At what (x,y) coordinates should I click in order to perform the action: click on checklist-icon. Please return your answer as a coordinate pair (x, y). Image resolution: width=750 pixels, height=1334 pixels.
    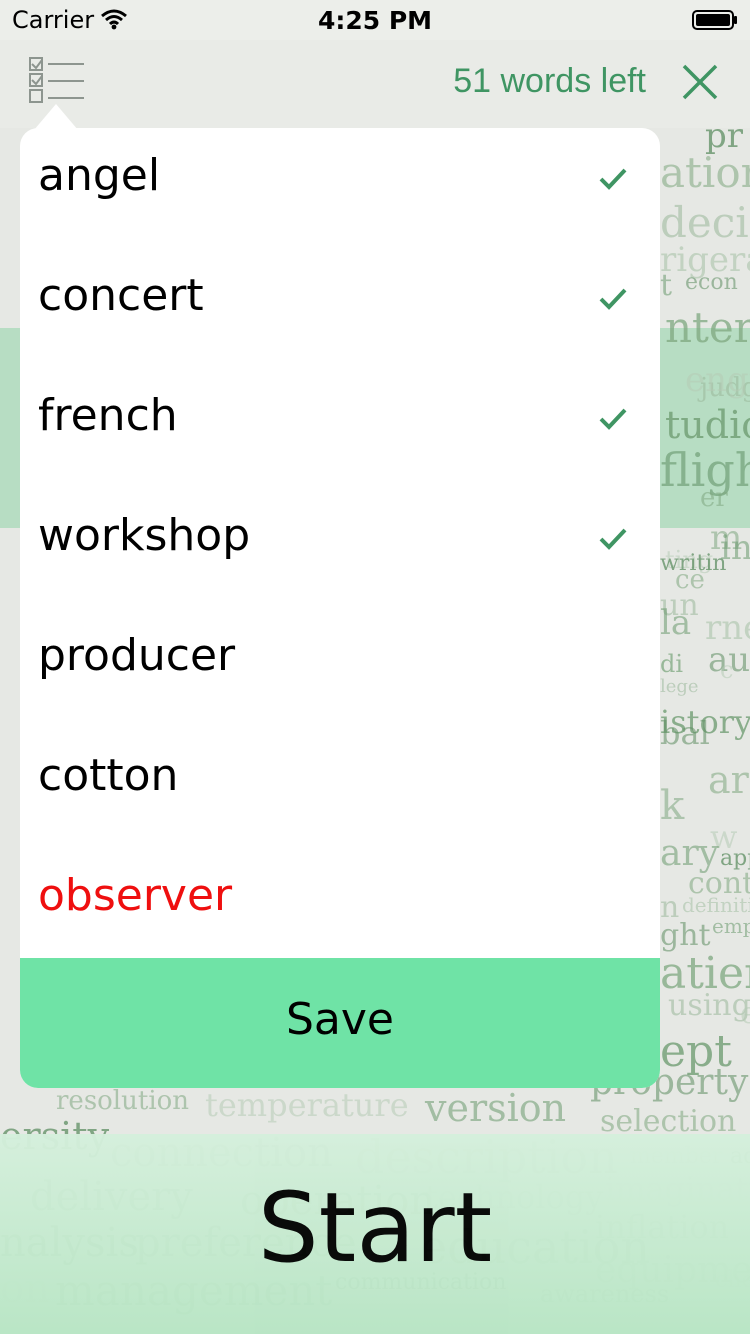
    Looking at the image, I should click on (57, 81).